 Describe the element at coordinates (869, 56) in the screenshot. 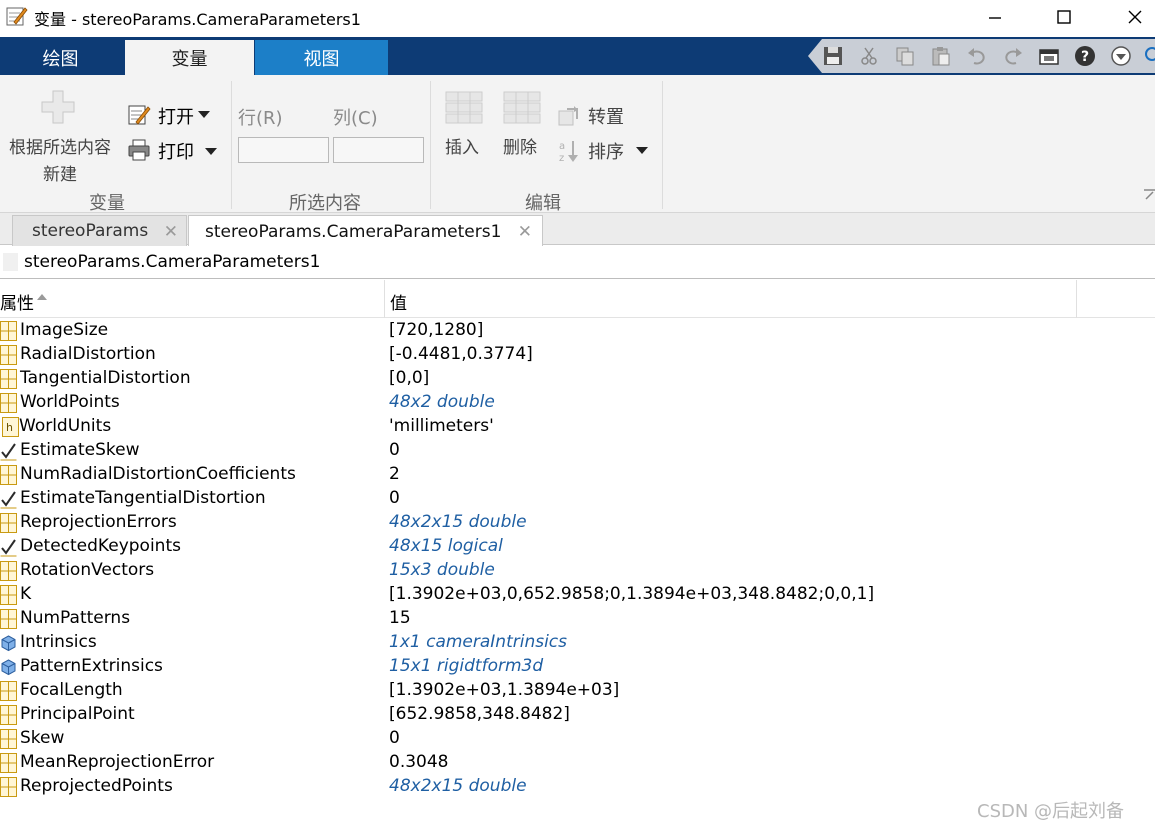

I see `cut-icon` at that location.